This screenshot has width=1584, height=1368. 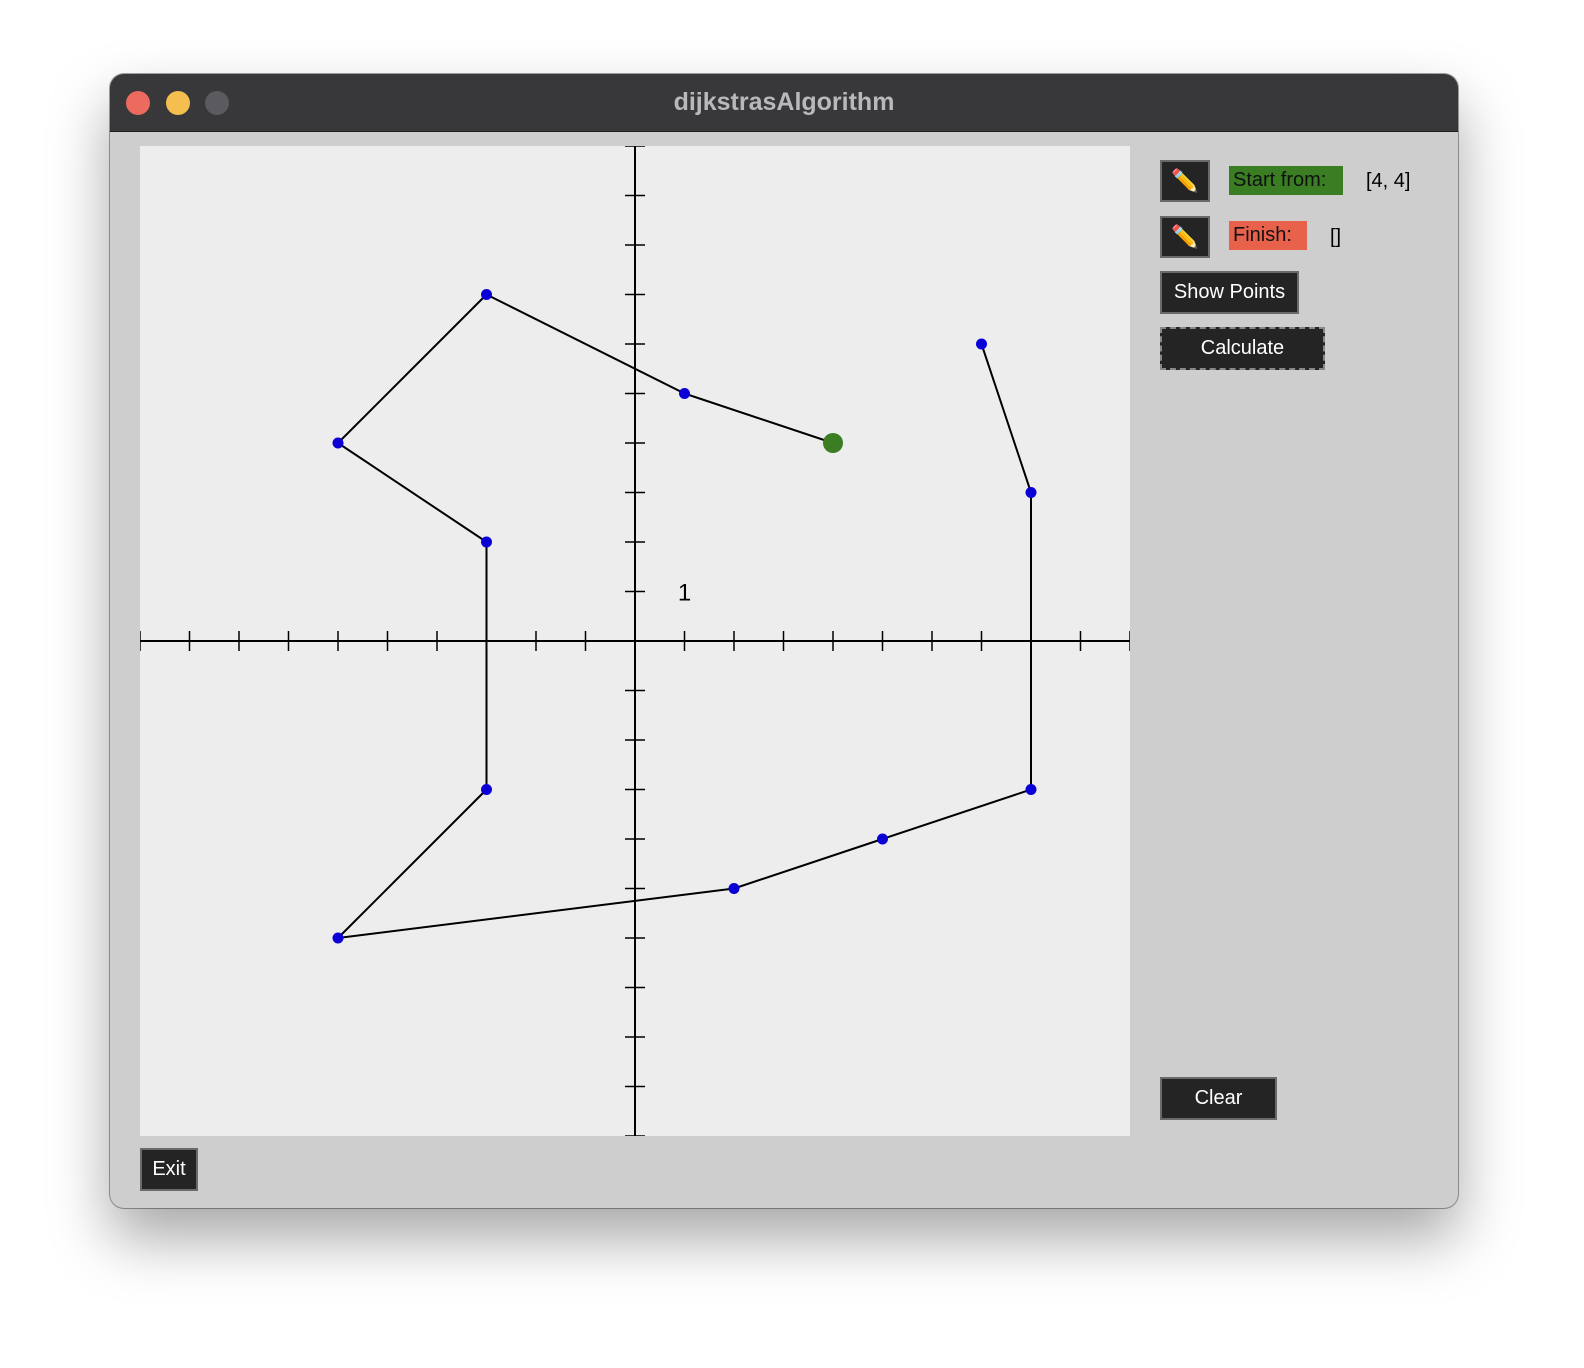 I want to click on start-from-label: Start from:, so click(x=1286, y=180).